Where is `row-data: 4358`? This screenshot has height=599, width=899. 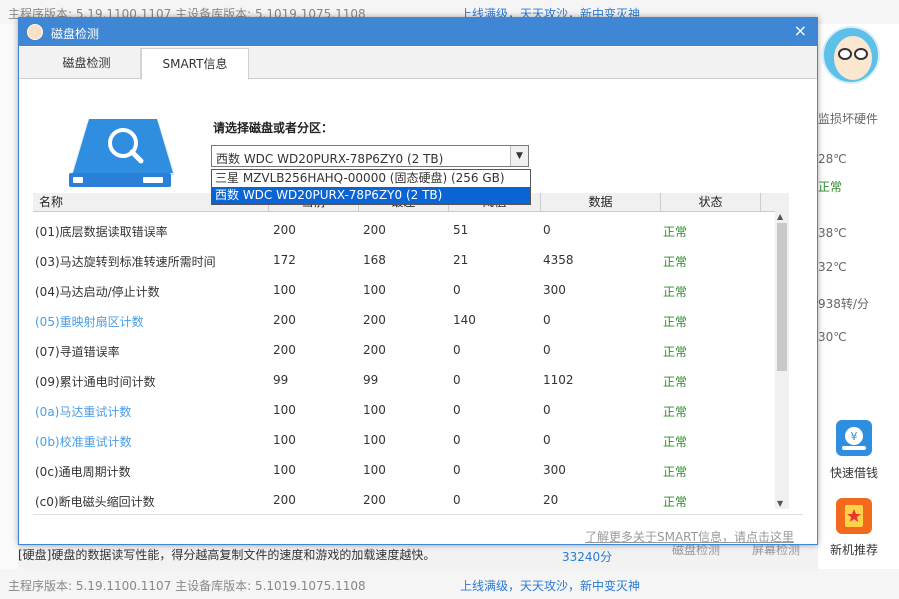
row-data: 4358 is located at coordinates (558, 260).